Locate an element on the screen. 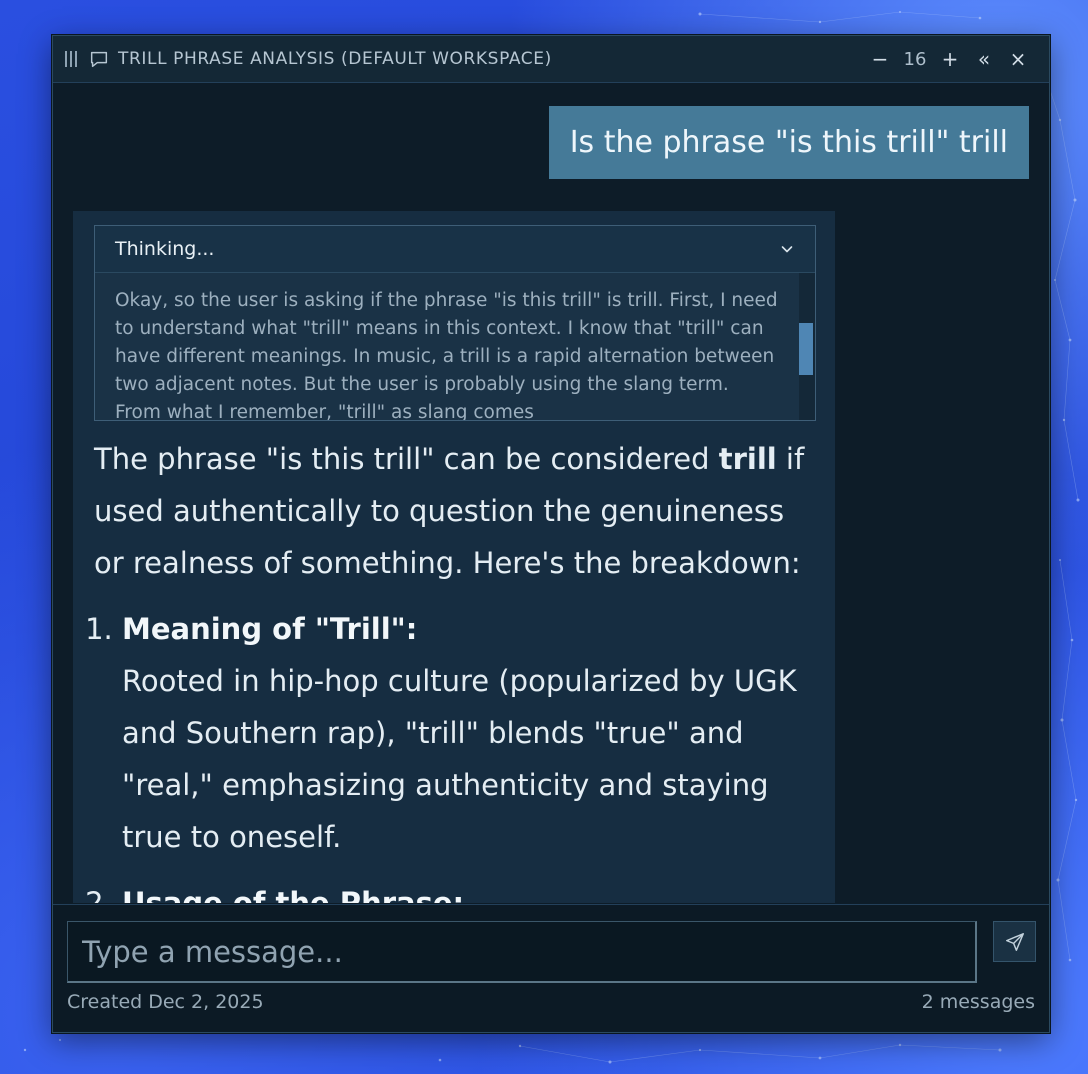 This screenshot has height=1074, width=1088. list-item: Usage of the Phrase: is located at coordinates (468, 890).